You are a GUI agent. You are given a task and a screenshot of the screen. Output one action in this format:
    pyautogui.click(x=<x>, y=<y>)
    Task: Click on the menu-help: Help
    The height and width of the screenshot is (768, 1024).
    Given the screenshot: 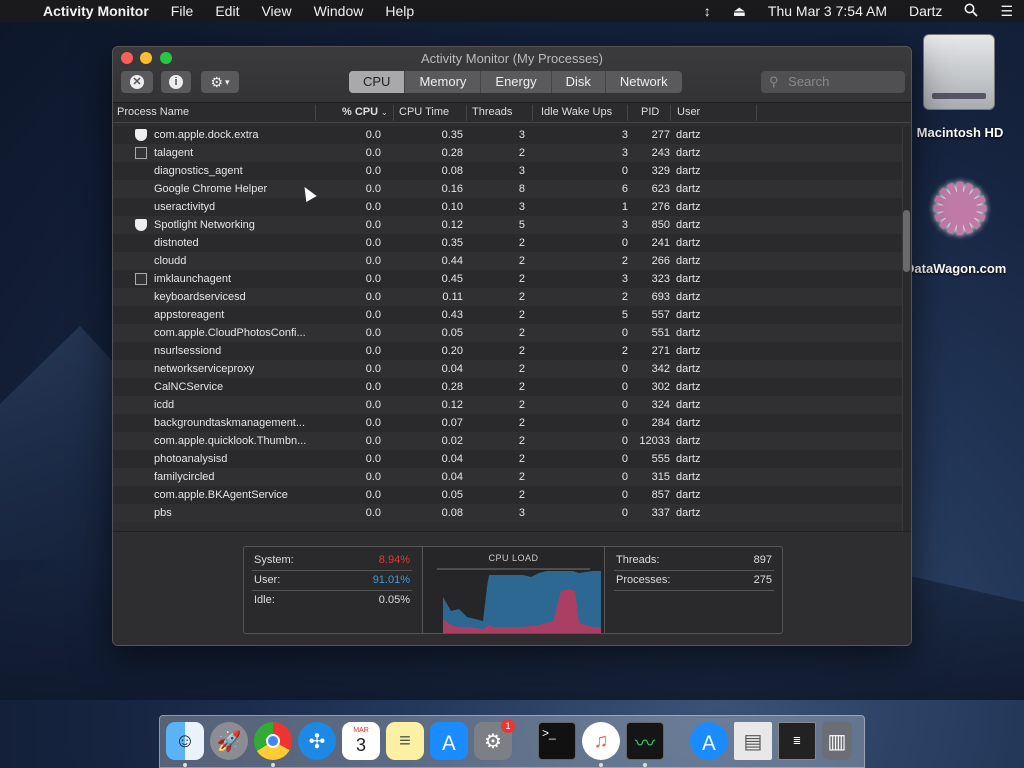 What is the action you would take?
    pyautogui.click(x=399, y=11)
    